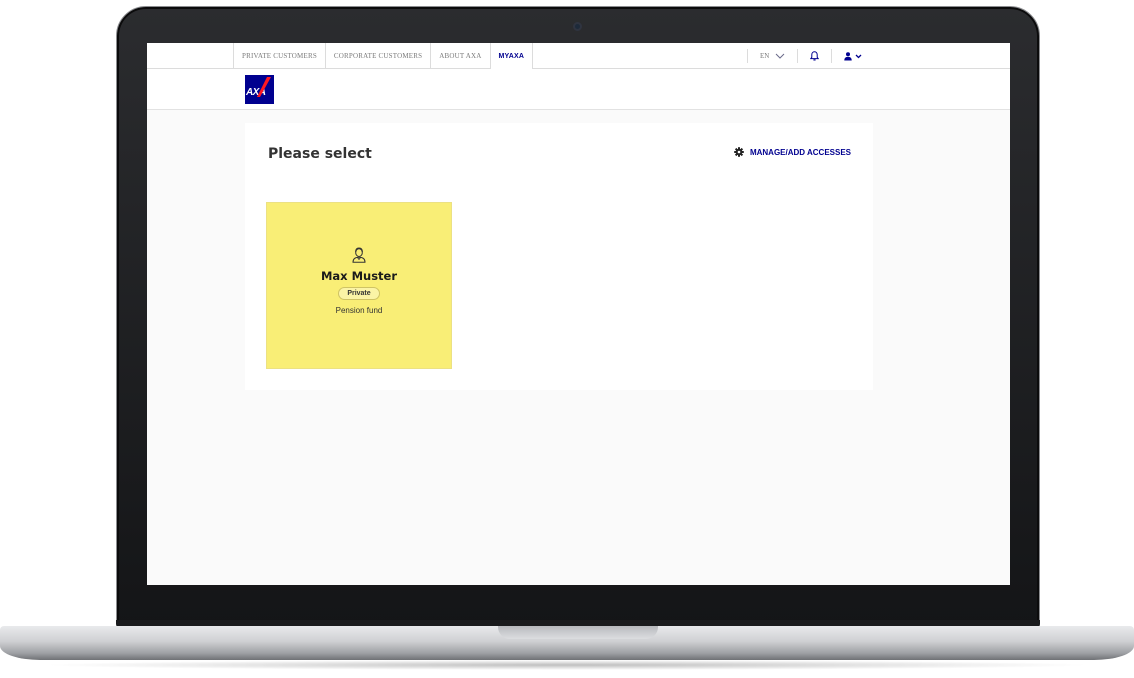 The height and width of the screenshot is (678, 1134). I want to click on header-bar: AXA, so click(578, 89).